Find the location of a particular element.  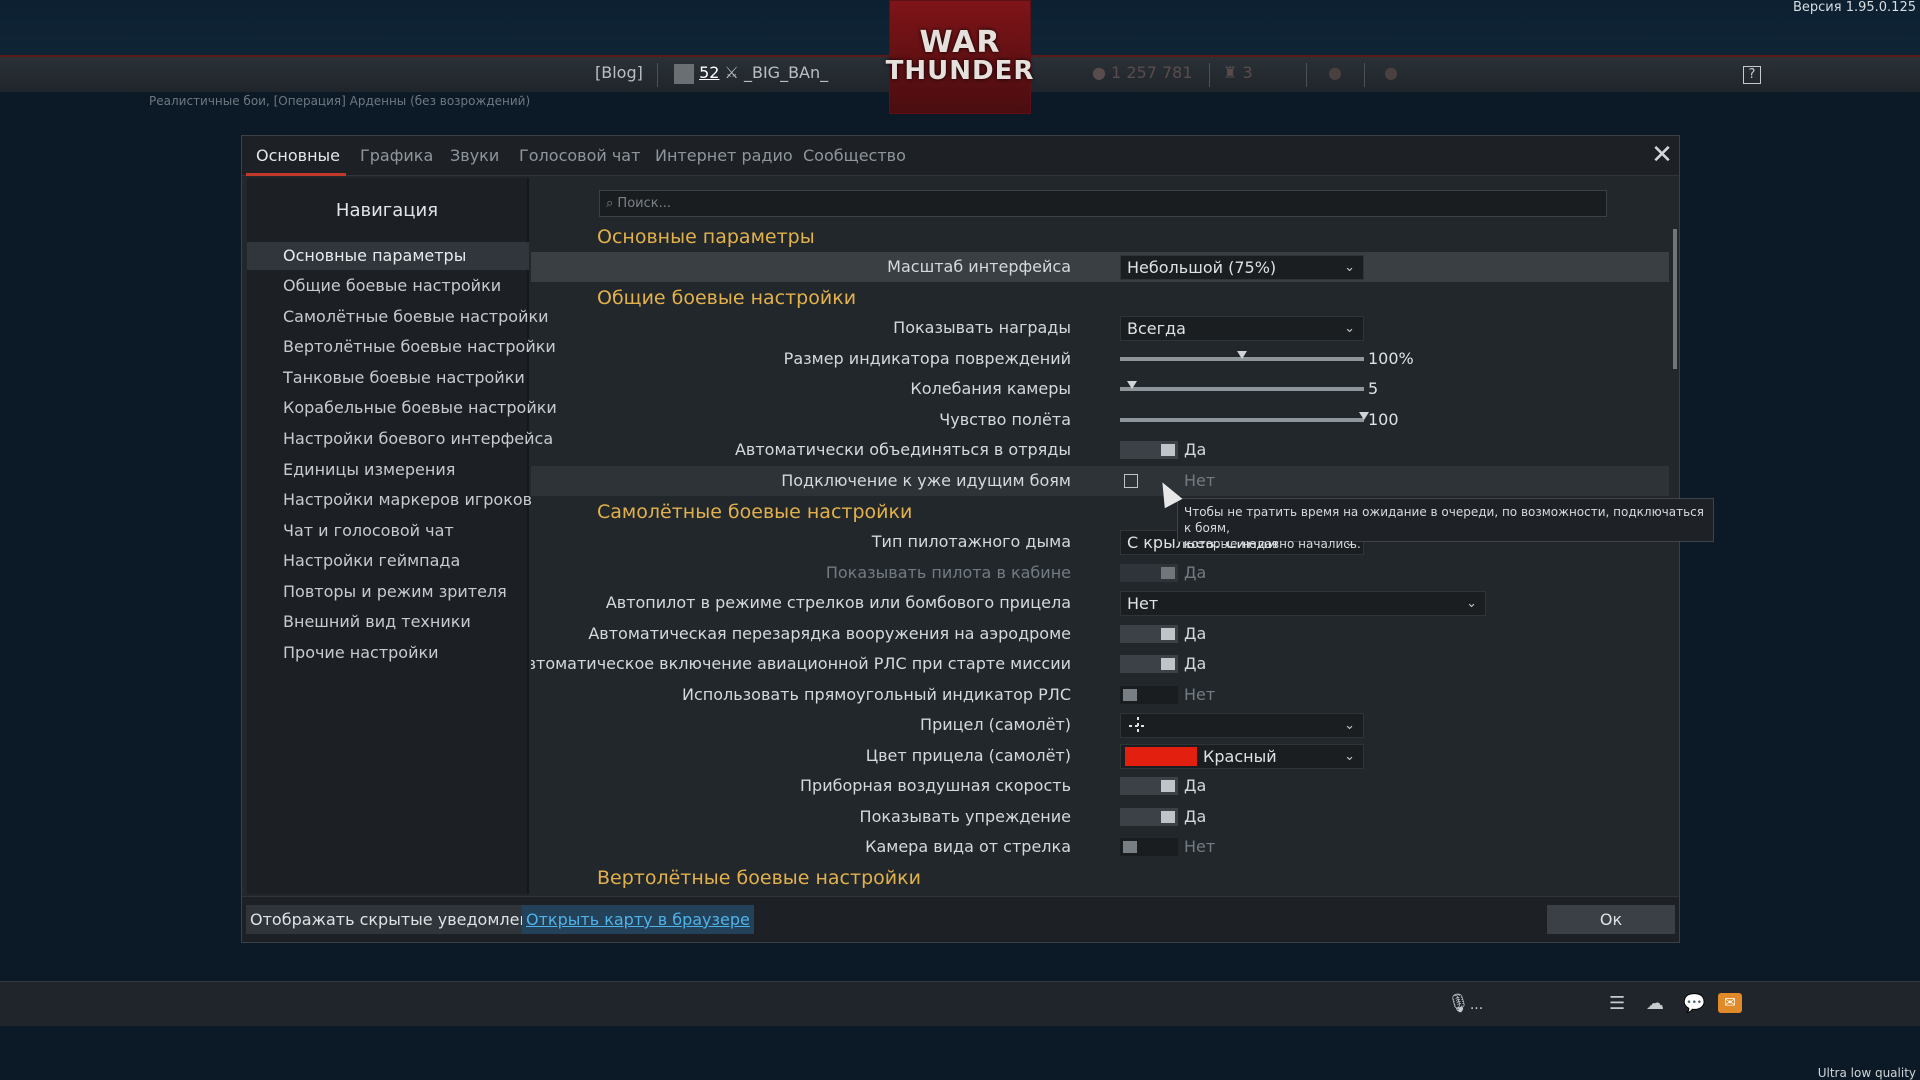

ias-toggle is located at coordinates (1149, 786).